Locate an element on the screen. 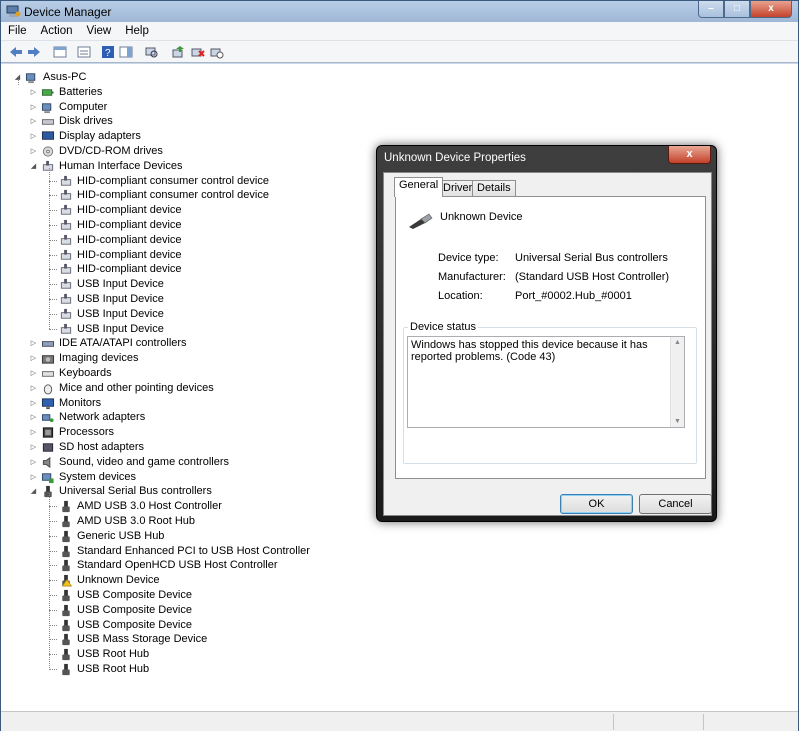 This screenshot has height=731, width=799. tree-category-dvd-drives: ▷ DVD/CD-ROM drives is located at coordinates (96, 151).